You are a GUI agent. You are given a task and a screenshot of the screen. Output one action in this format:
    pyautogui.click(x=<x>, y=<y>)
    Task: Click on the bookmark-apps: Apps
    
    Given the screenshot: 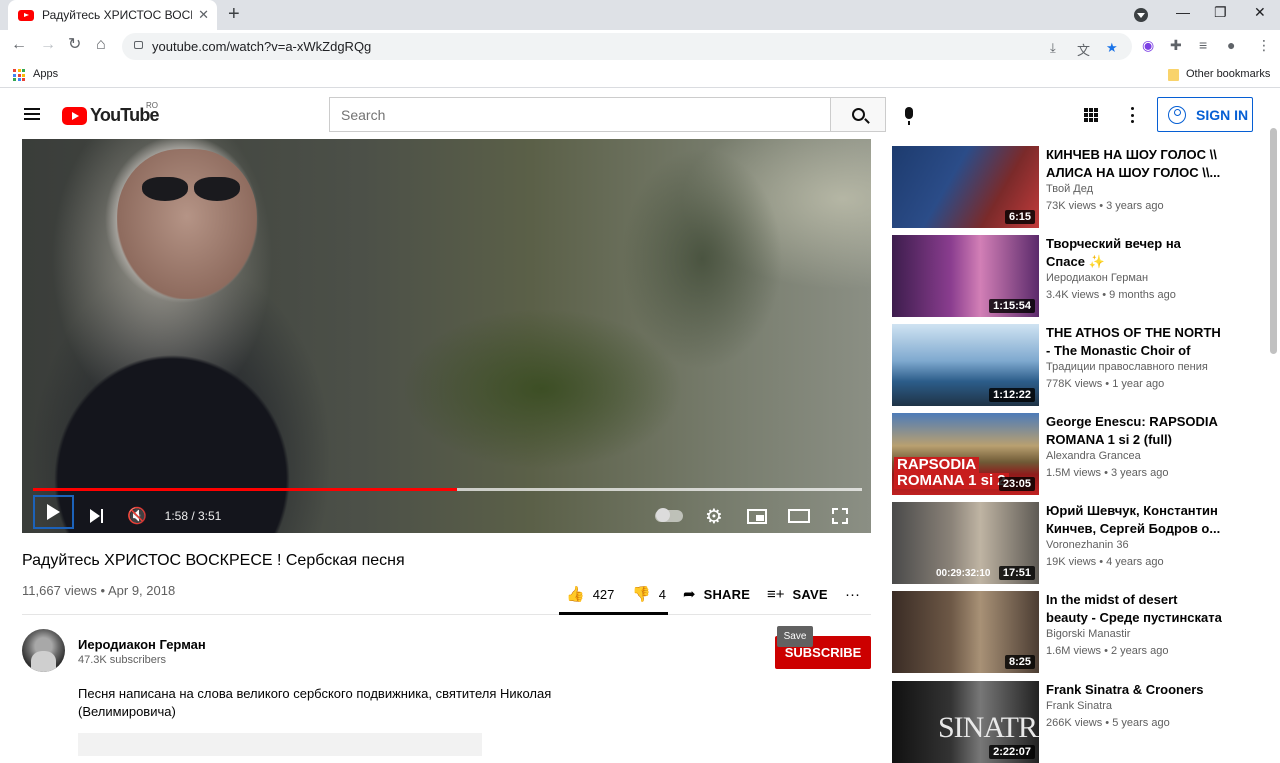 What is the action you would take?
    pyautogui.click(x=45, y=74)
    